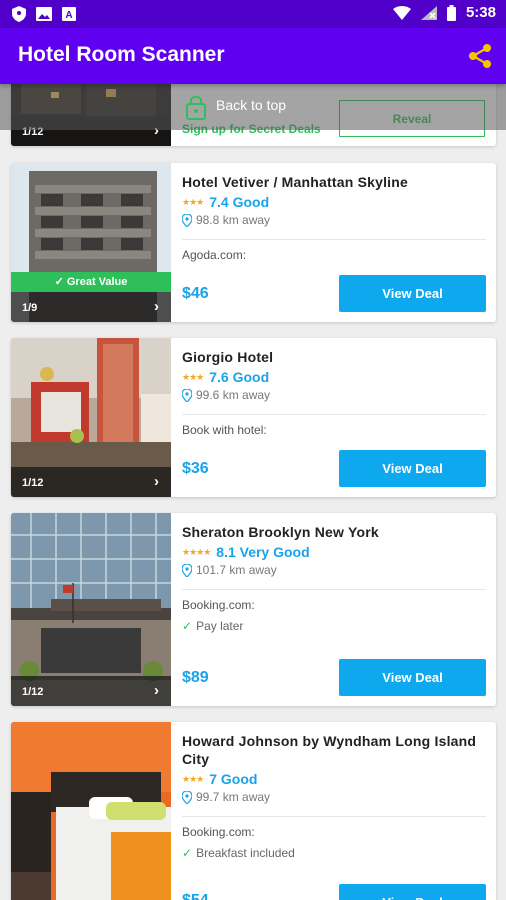 The image size is (506, 900). What do you see at coordinates (224, 430) in the screenshot?
I see `provider-label: Book with hotel:` at bounding box center [224, 430].